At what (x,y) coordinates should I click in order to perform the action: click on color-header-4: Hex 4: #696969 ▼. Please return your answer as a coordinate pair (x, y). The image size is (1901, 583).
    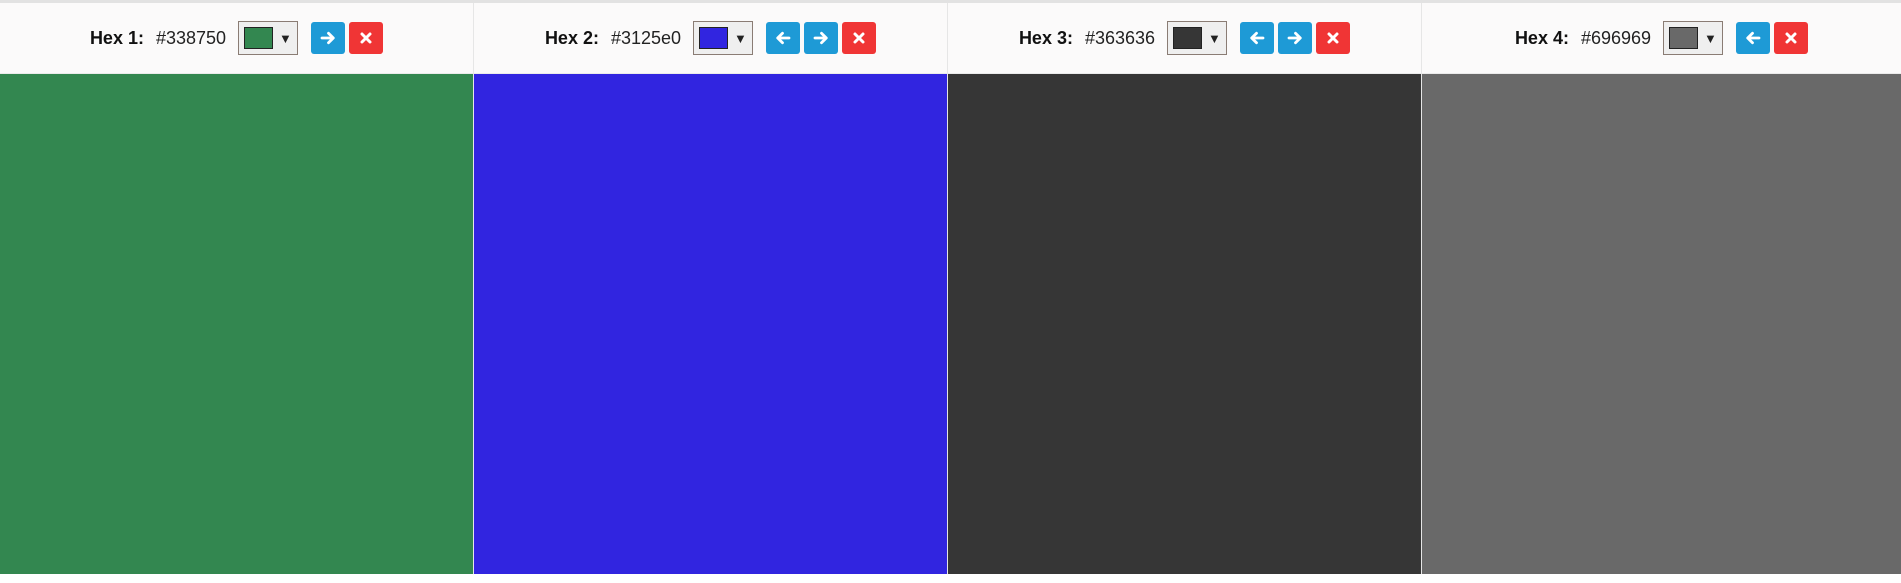
    Looking at the image, I should click on (1661, 38).